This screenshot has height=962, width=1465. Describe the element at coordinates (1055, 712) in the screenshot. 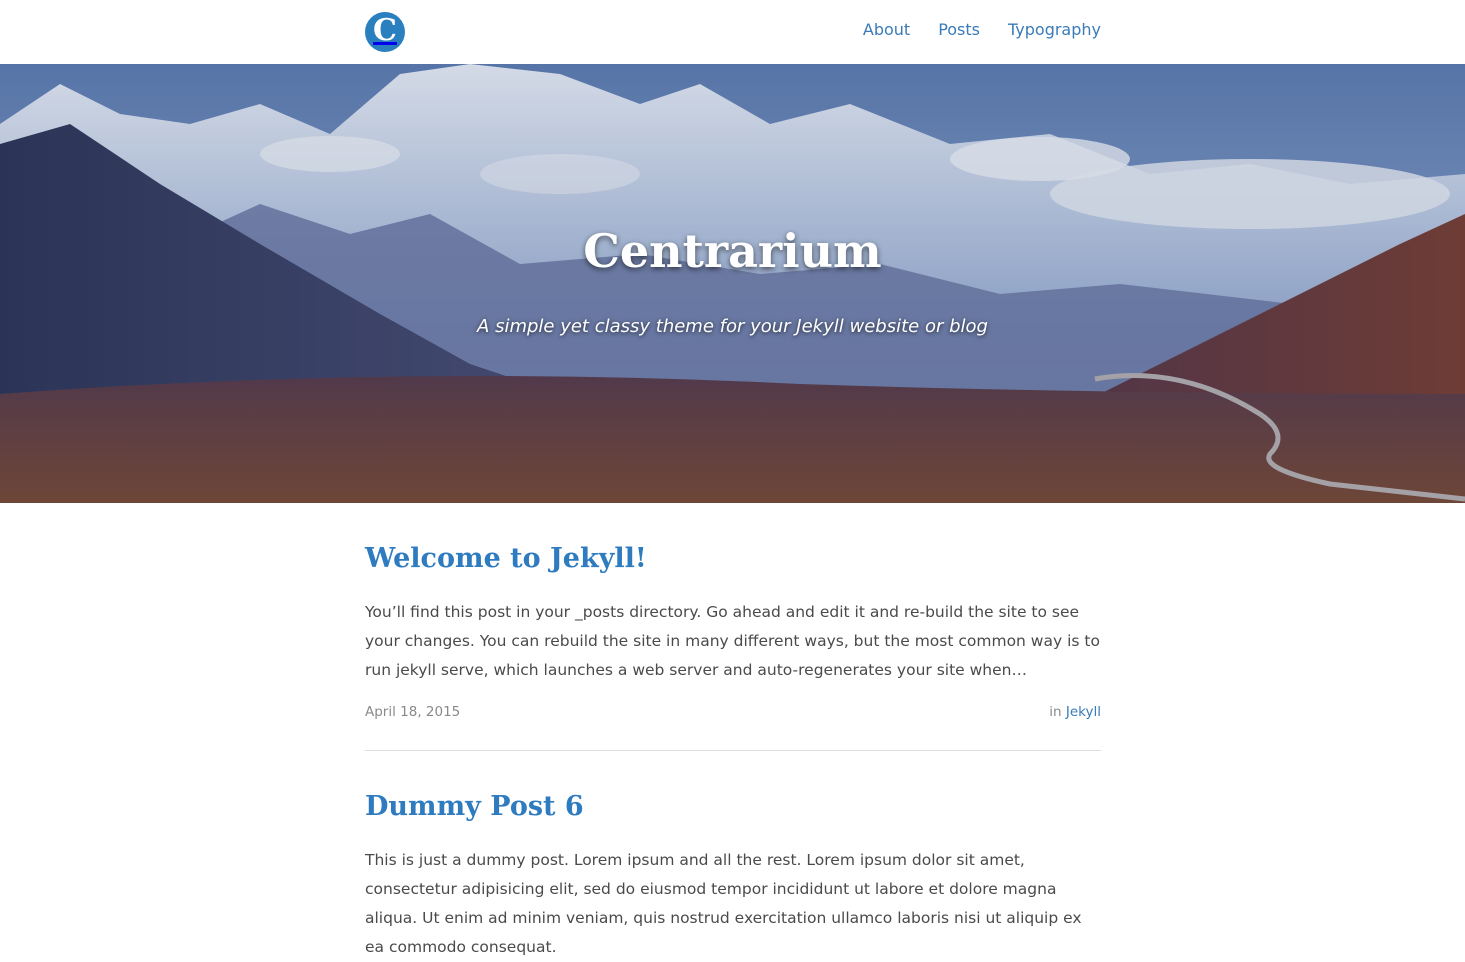

I see `category-prefix: in` at that location.